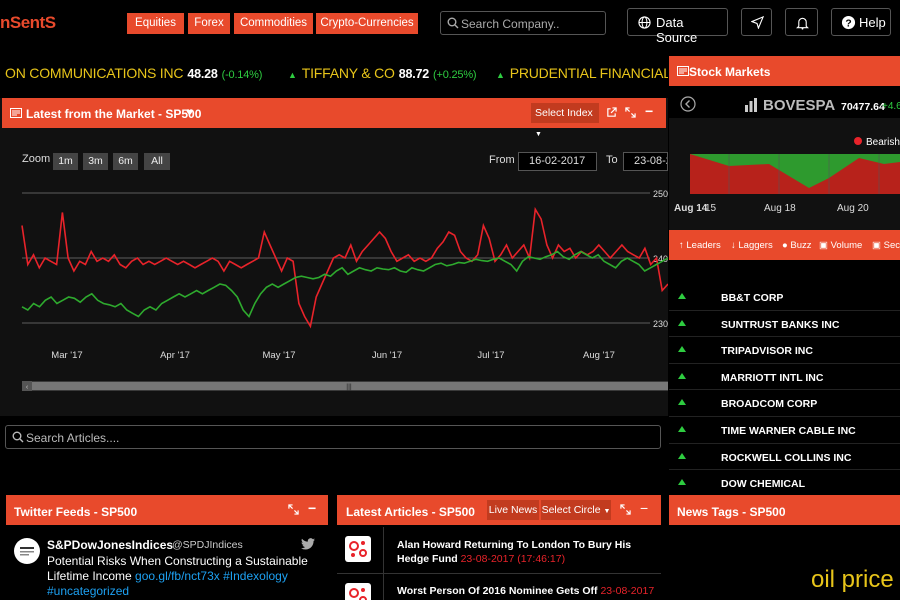 This screenshot has width=900, height=600. I want to click on send-button, so click(756, 22).